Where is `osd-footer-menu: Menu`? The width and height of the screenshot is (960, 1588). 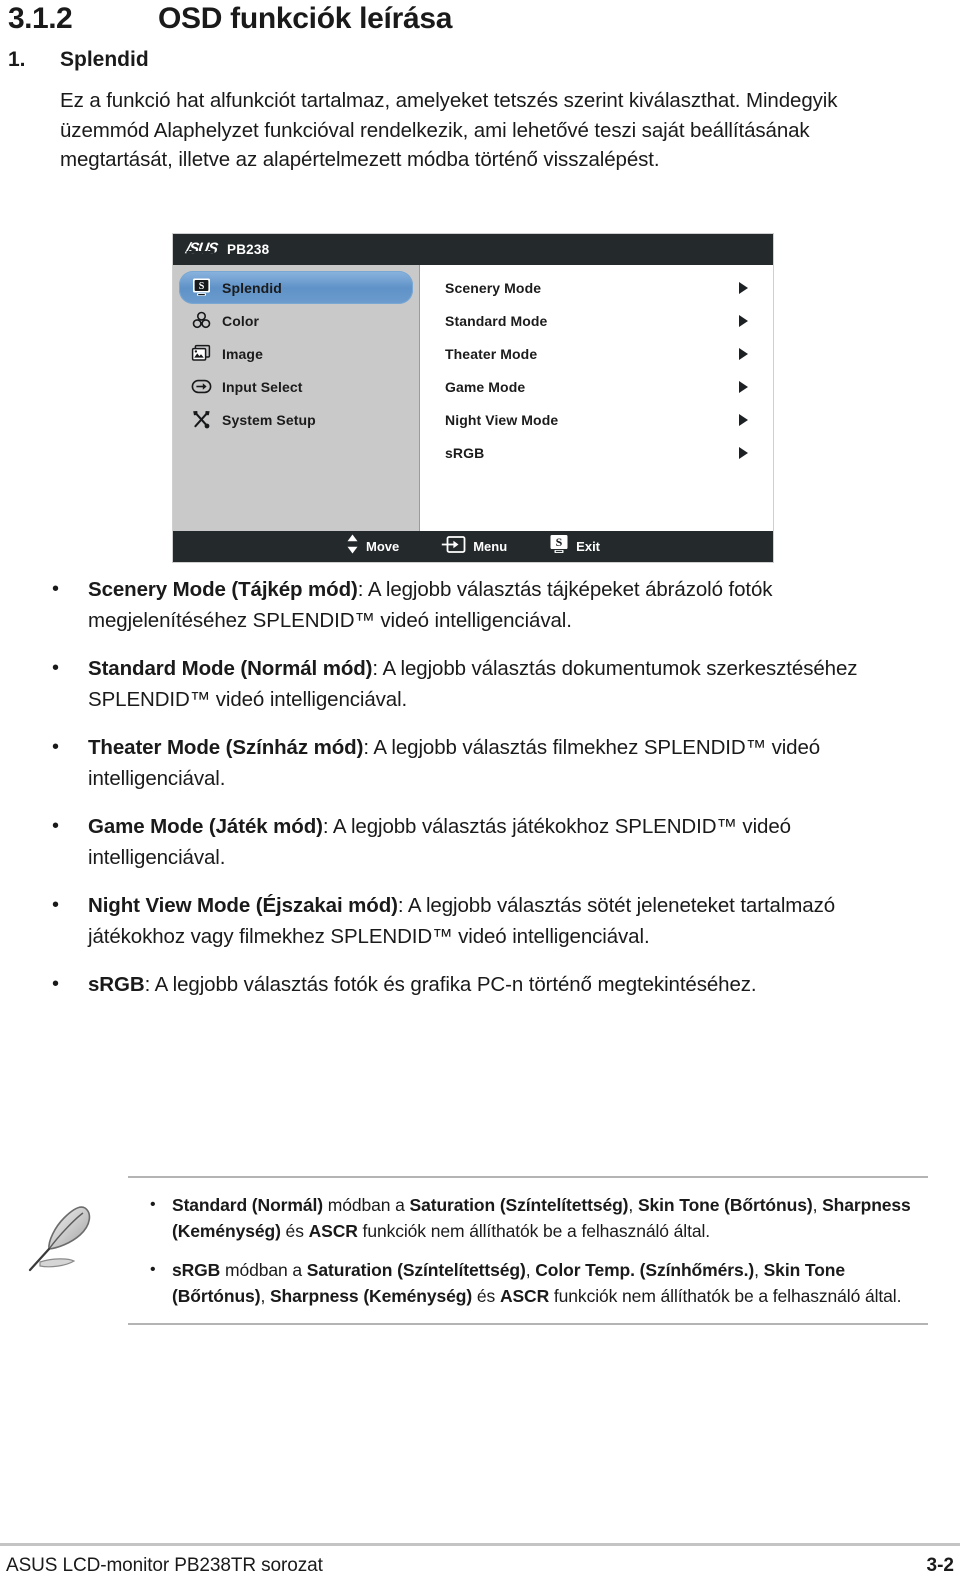
osd-footer-menu: Menu is located at coordinates (474, 547).